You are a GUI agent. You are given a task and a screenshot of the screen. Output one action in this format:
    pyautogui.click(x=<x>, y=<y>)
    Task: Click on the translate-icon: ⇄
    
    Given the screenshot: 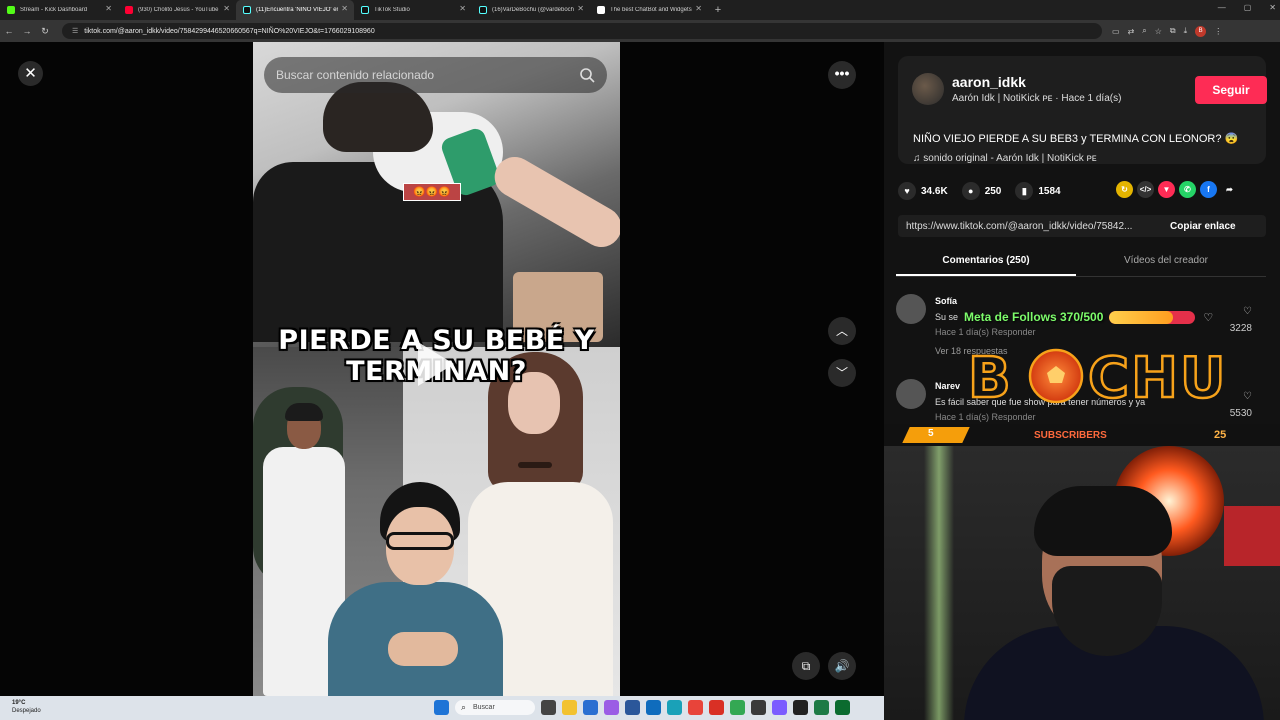 What is the action you would take?
    pyautogui.click(x=1131, y=31)
    